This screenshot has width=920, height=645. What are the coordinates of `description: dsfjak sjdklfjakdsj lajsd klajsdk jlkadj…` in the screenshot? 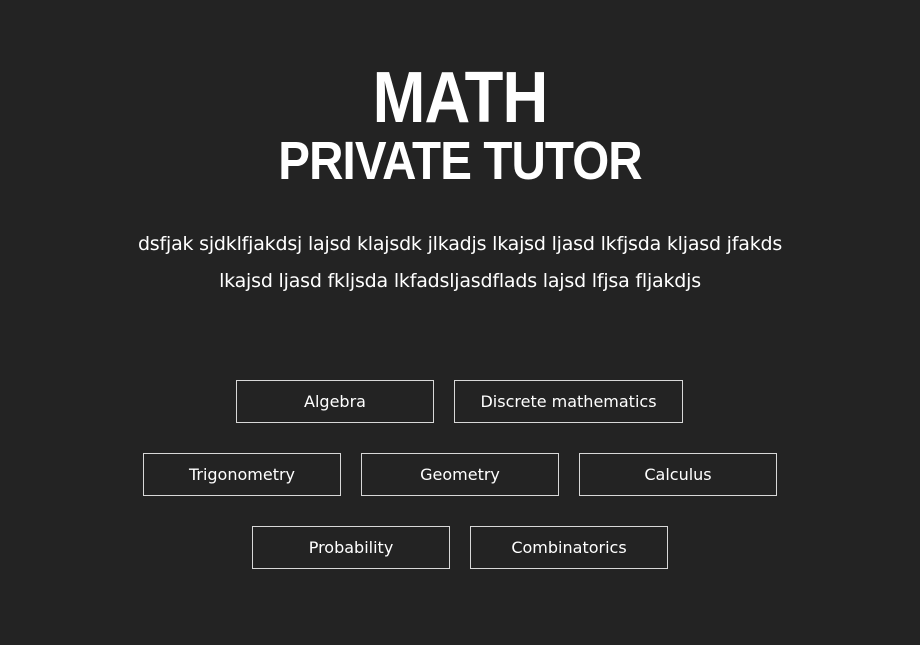 It's located at (460, 263).